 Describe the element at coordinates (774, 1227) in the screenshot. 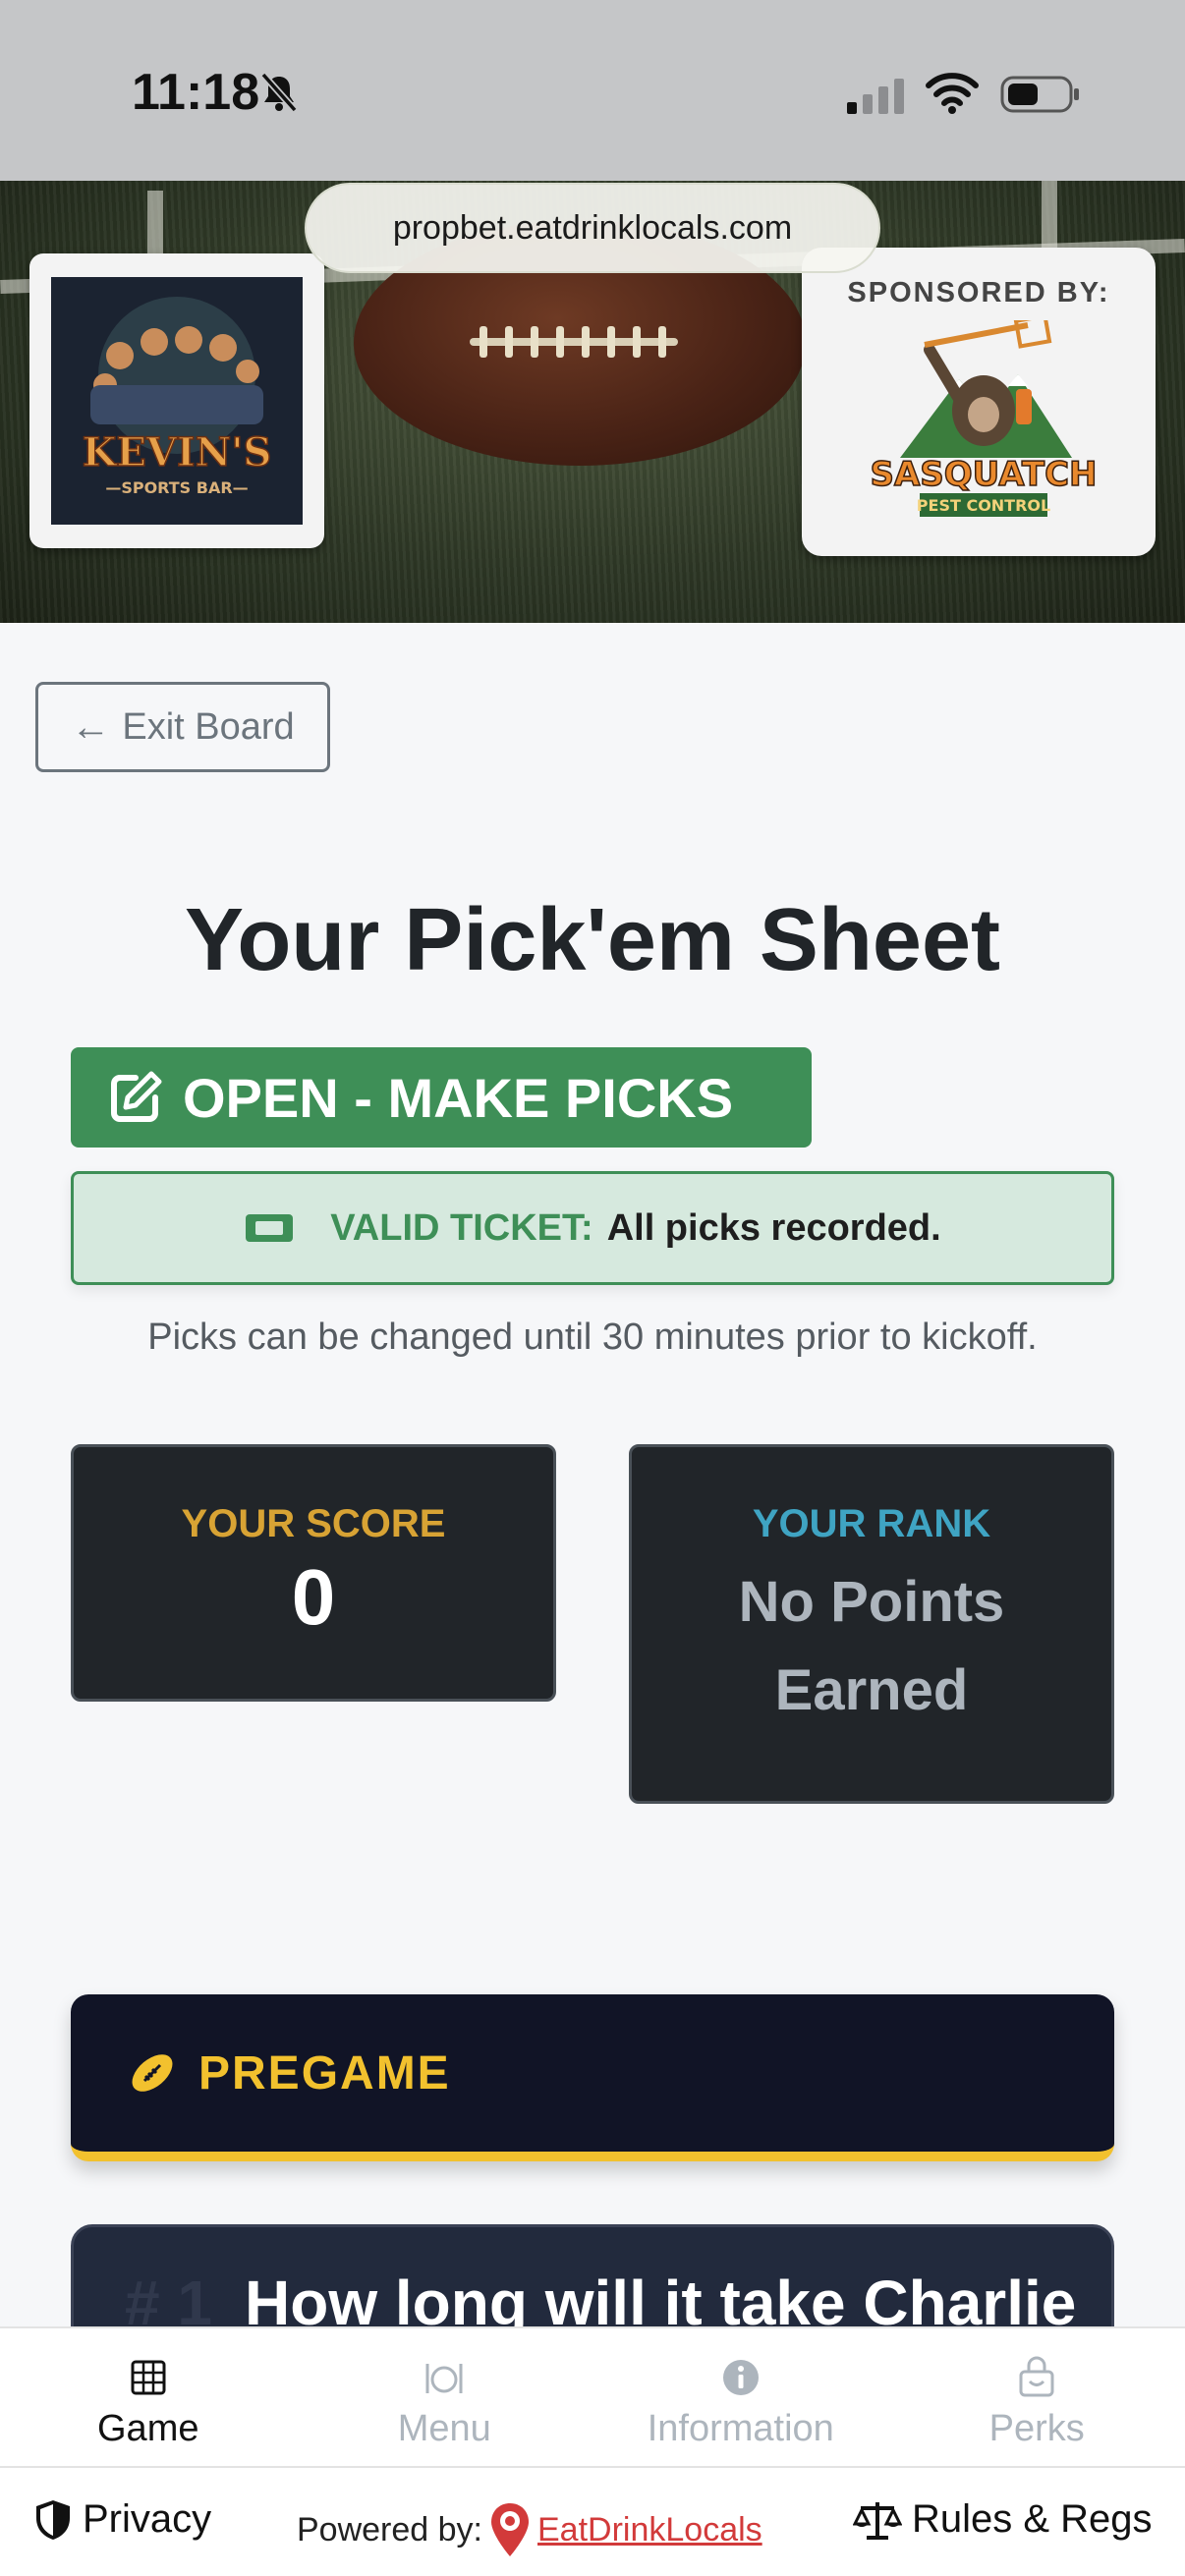

I see `ticket-message: All picks recorded.` at that location.